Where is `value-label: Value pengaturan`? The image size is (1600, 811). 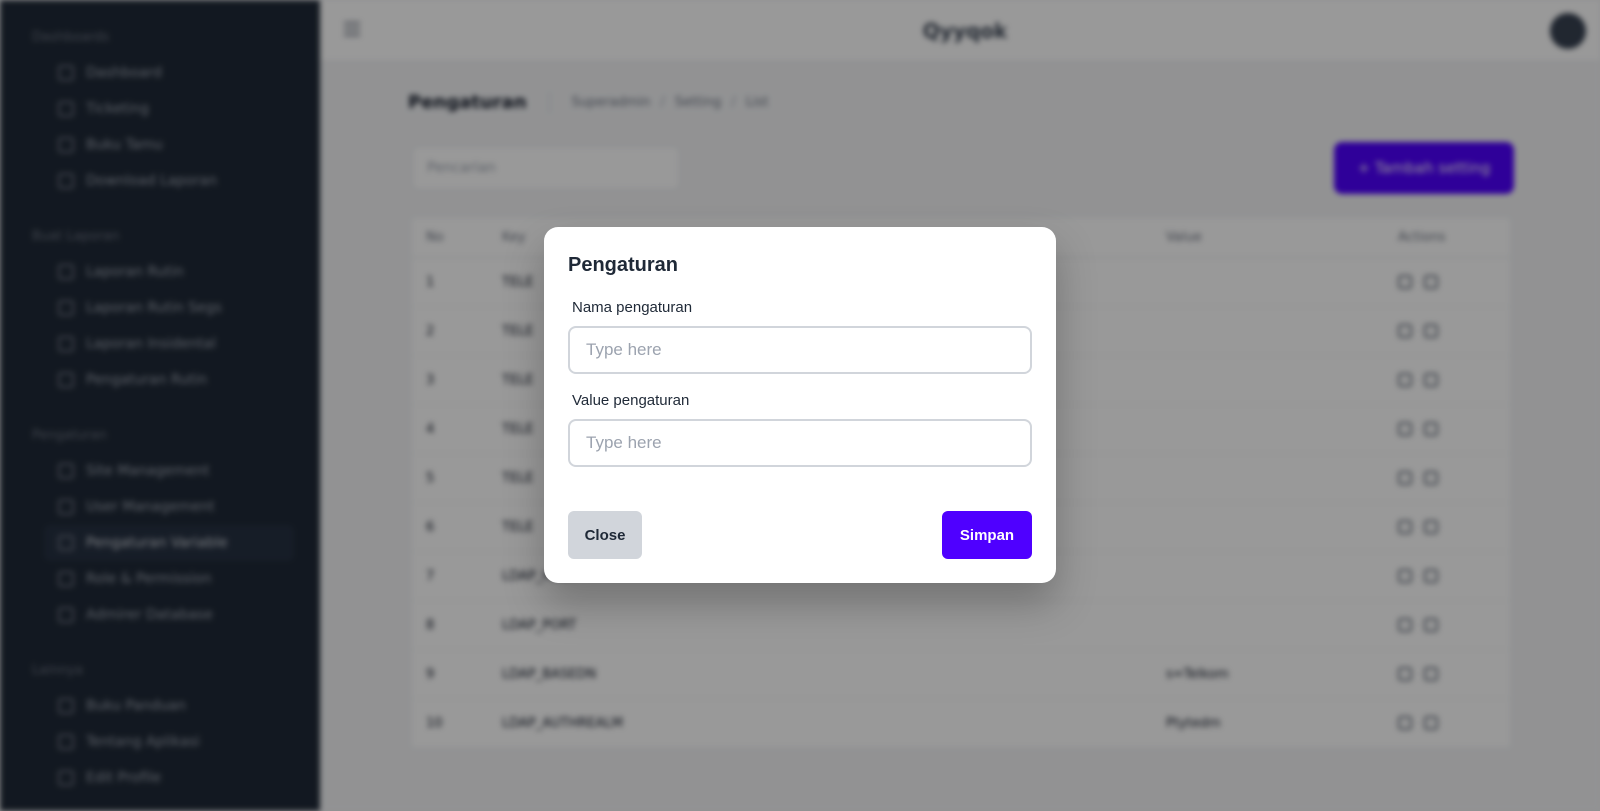 value-label: Value pengaturan is located at coordinates (631, 400).